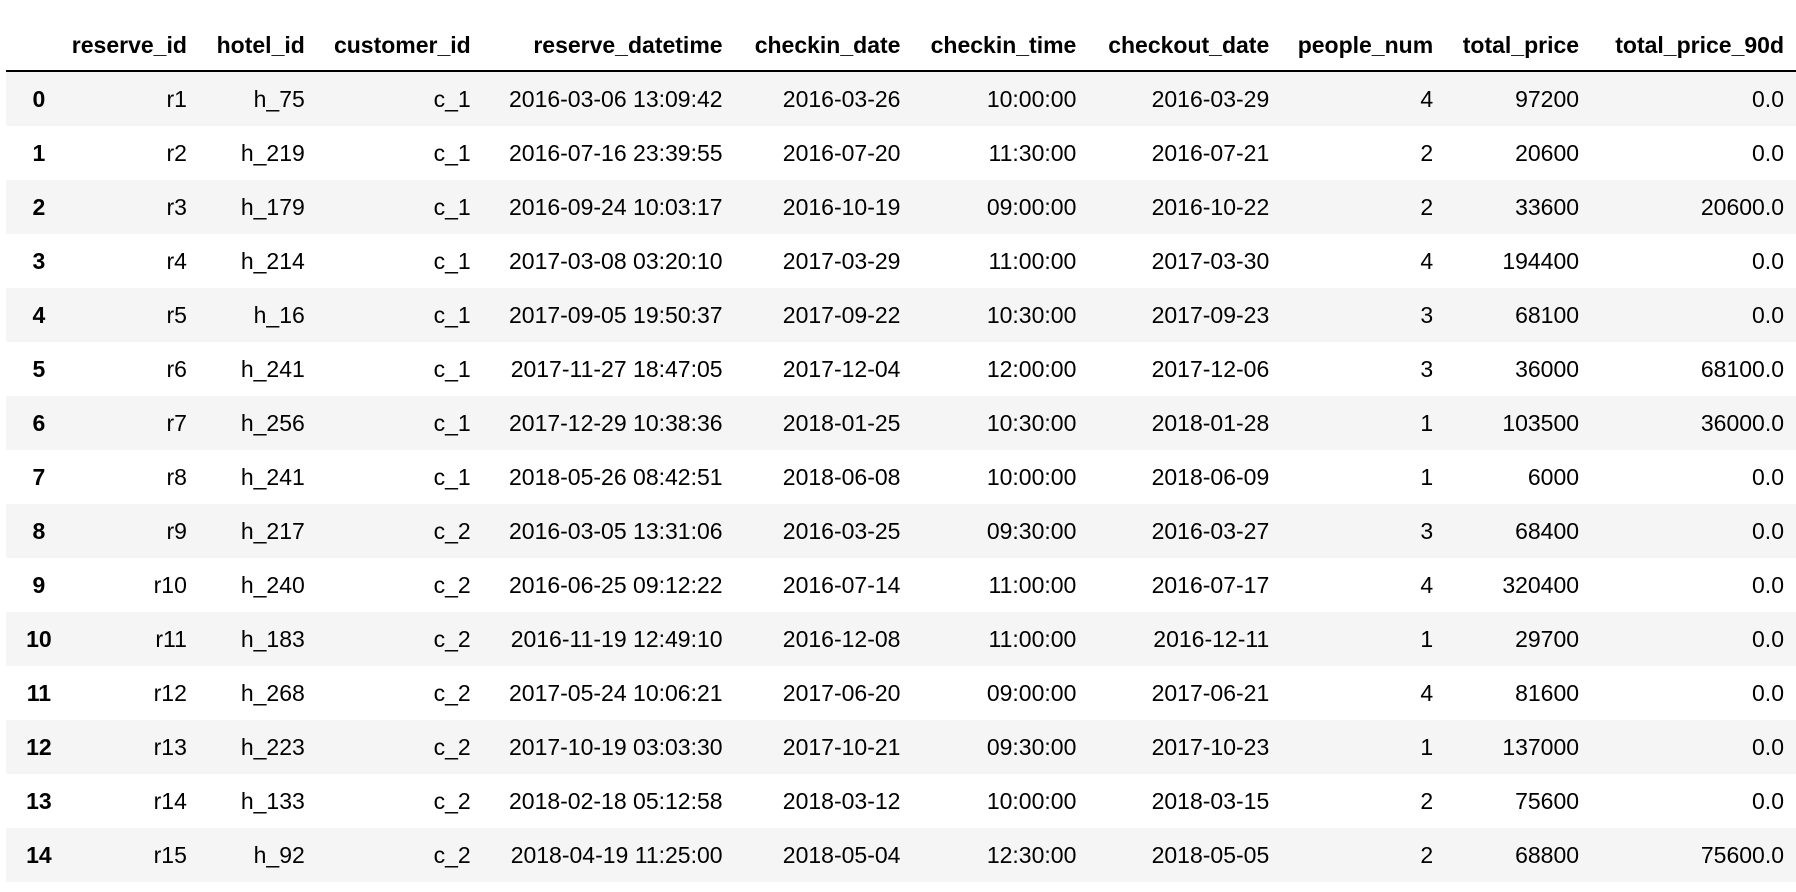 Image resolution: width=1796 pixels, height=892 pixels. What do you see at coordinates (1547, 800) in the screenshot?
I see `cell-total-price: 75600` at bounding box center [1547, 800].